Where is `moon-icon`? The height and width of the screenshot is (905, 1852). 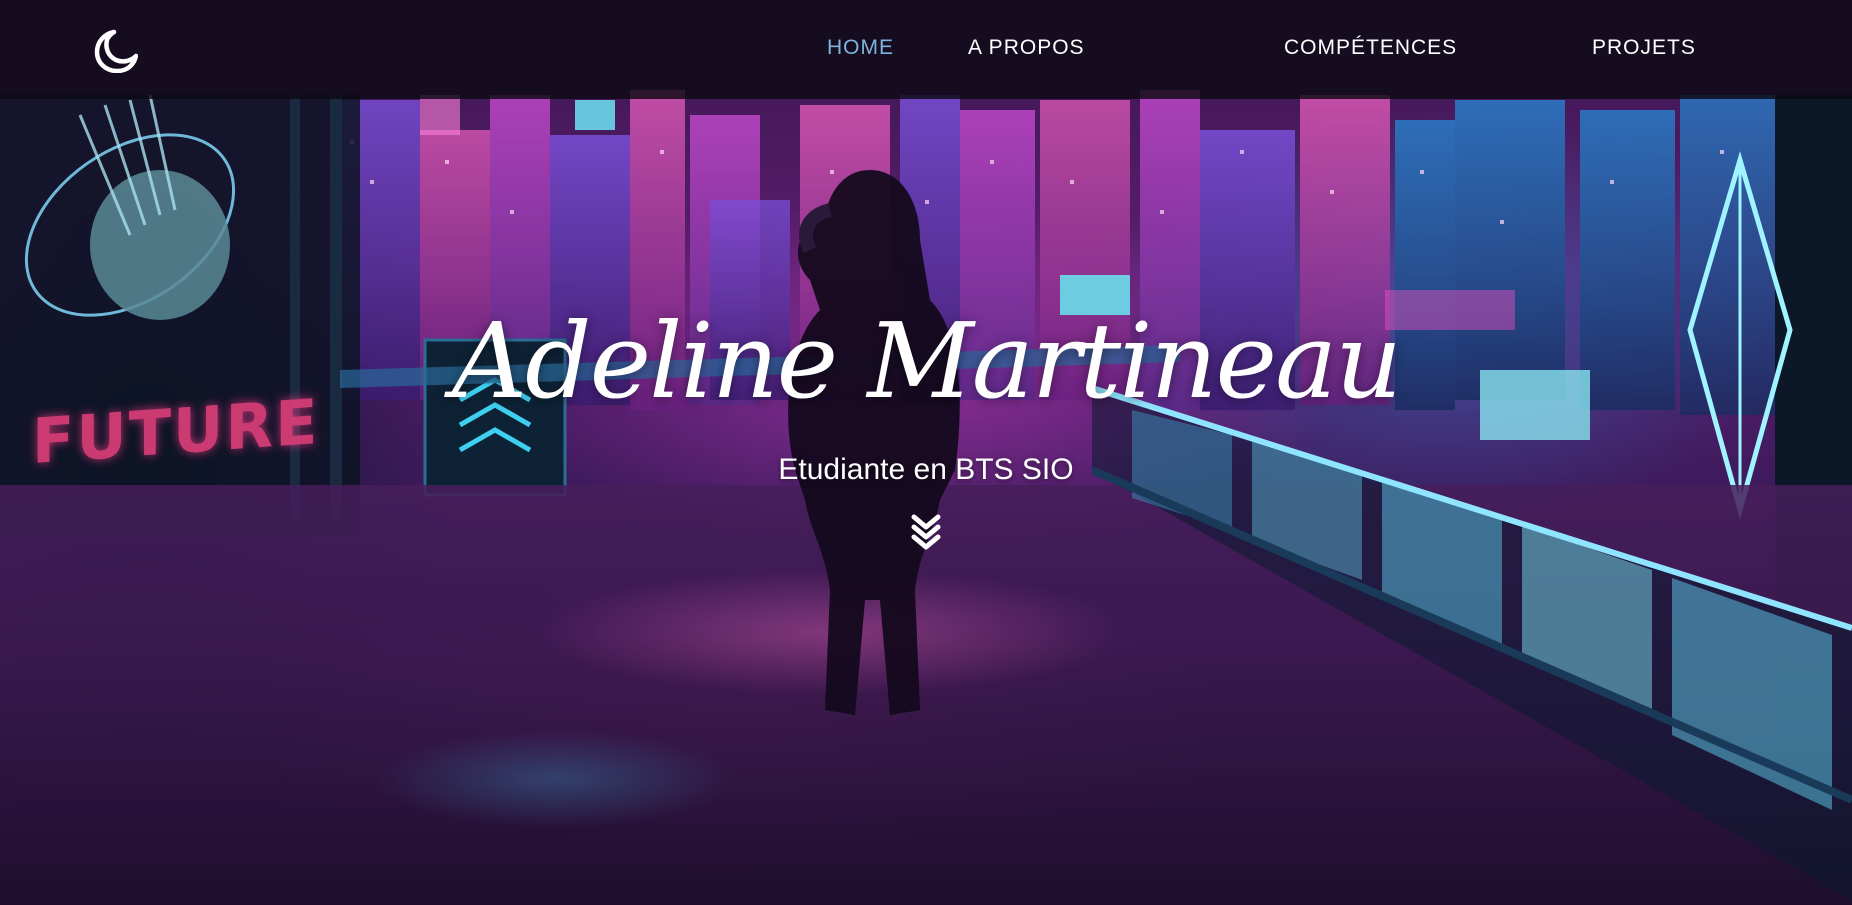
moon-icon is located at coordinates (116, 51).